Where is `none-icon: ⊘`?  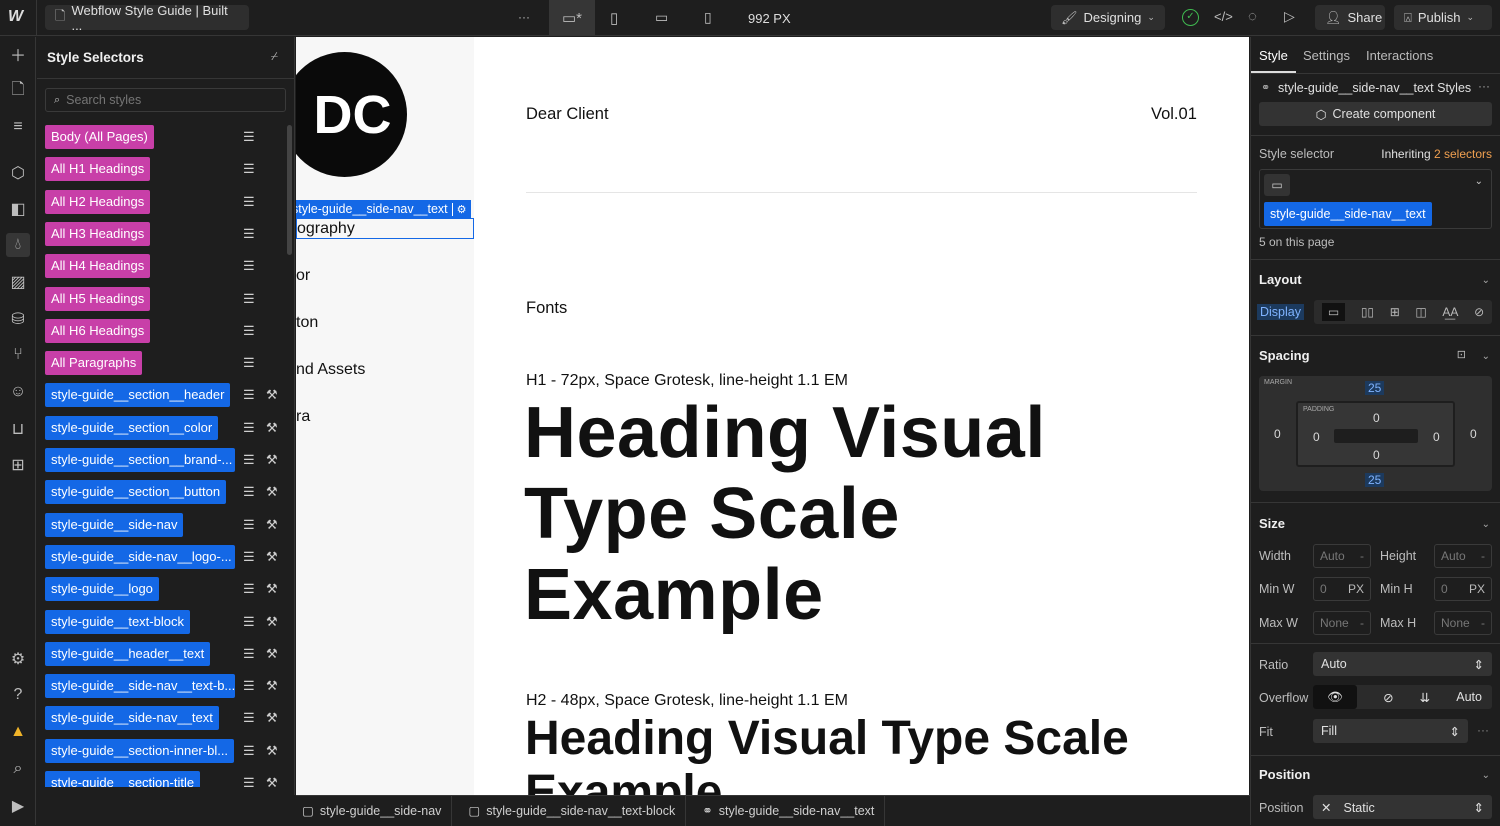
none-icon: ⊘ is located at coordinates (1479, 312).